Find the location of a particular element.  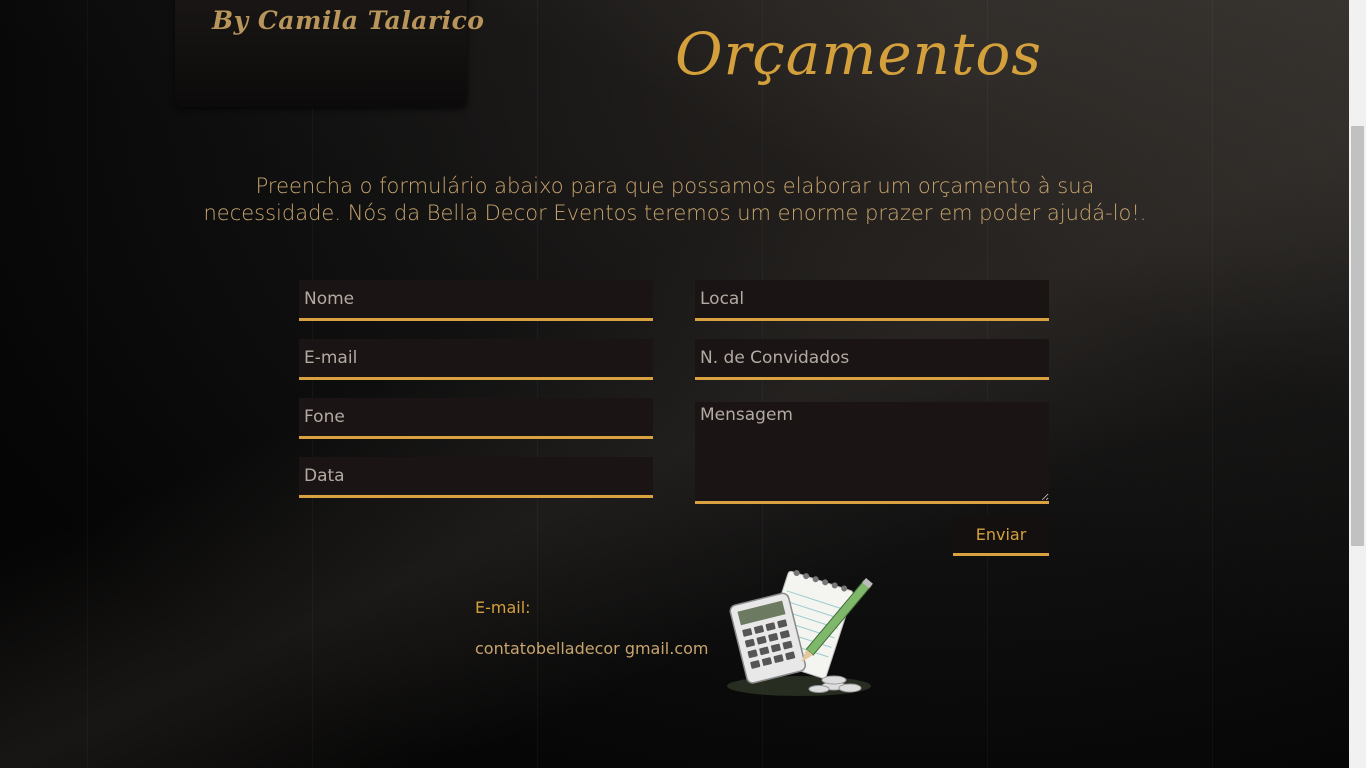

page-title: Orçamentos is located at coordinates (859, 54).